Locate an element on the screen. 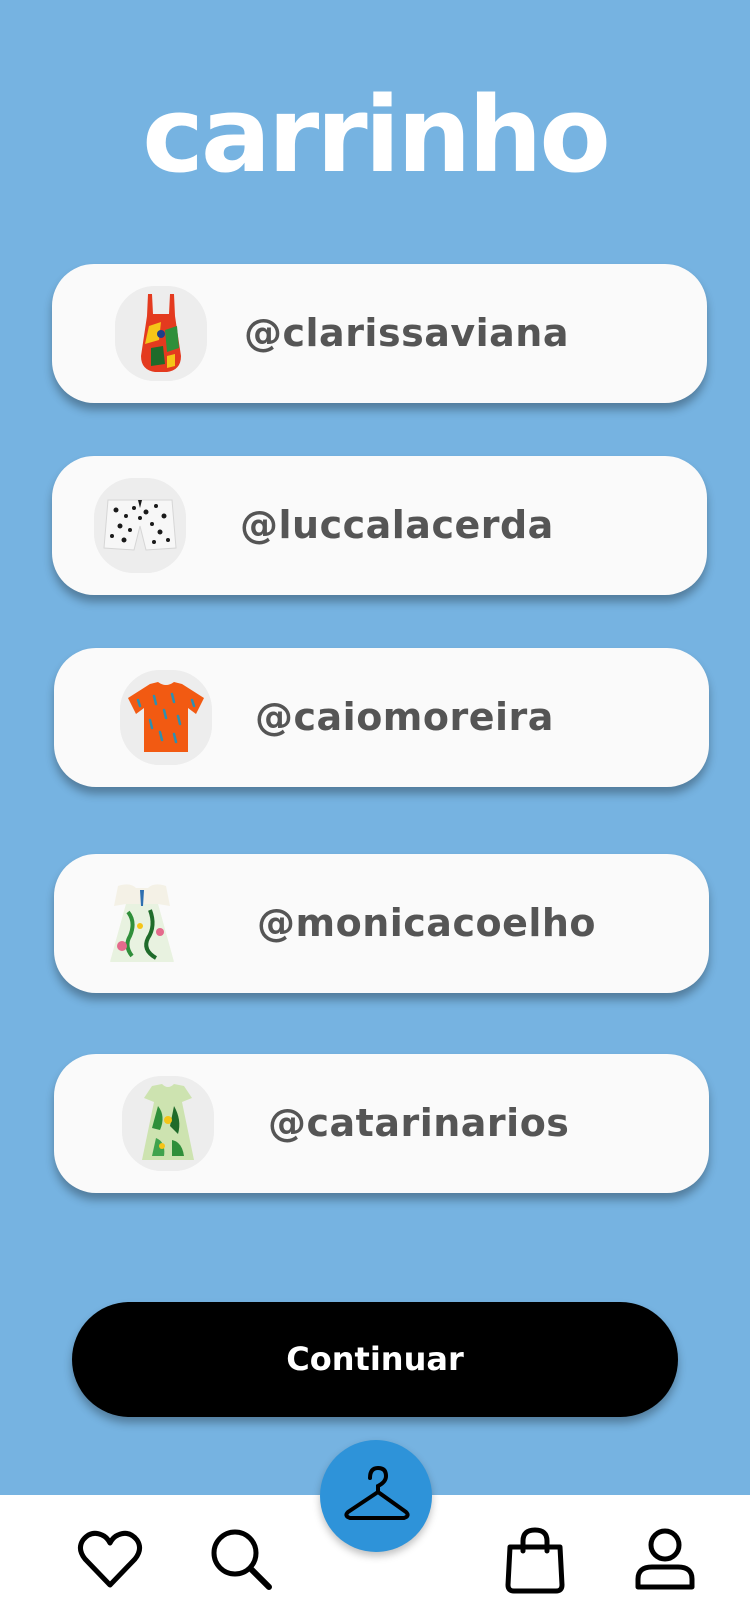 Image resolution: width=750 pixels, height=1624 pixels. leaf-dress-icon is located at coordinates (168, 1123).